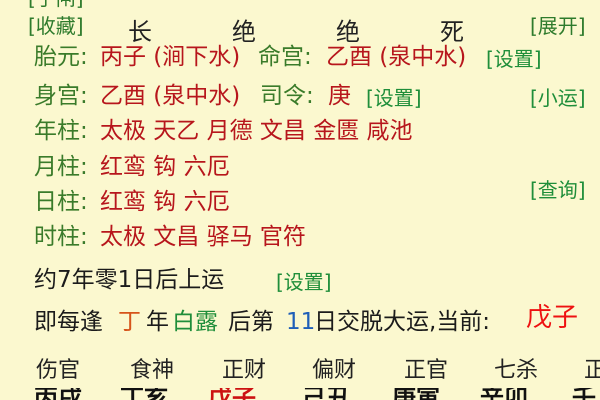  What do you see at coordinates (144, 394) in the screenshot?
I see `luck-pillar-2: 丁亥` at bounding box center [144, 394].